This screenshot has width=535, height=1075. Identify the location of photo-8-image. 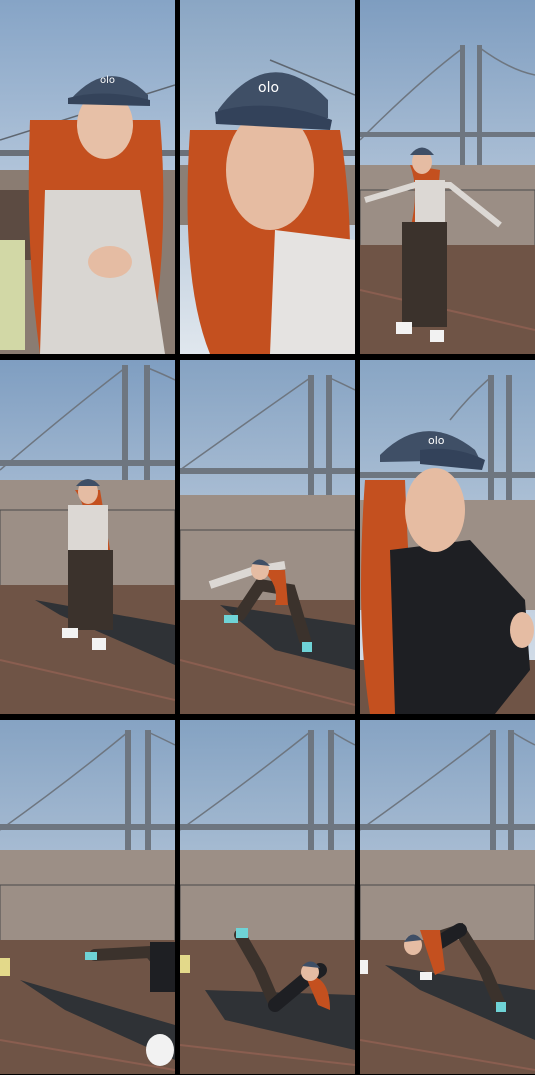
(267, 897).